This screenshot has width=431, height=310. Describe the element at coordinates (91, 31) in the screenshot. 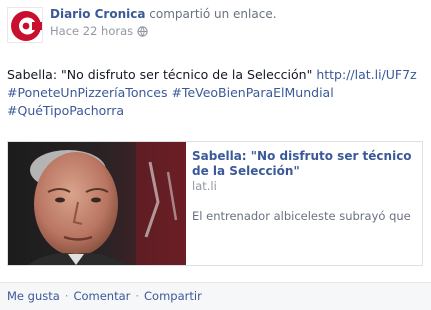

I see `post-timestamp: Hace 22 horas` at that location.